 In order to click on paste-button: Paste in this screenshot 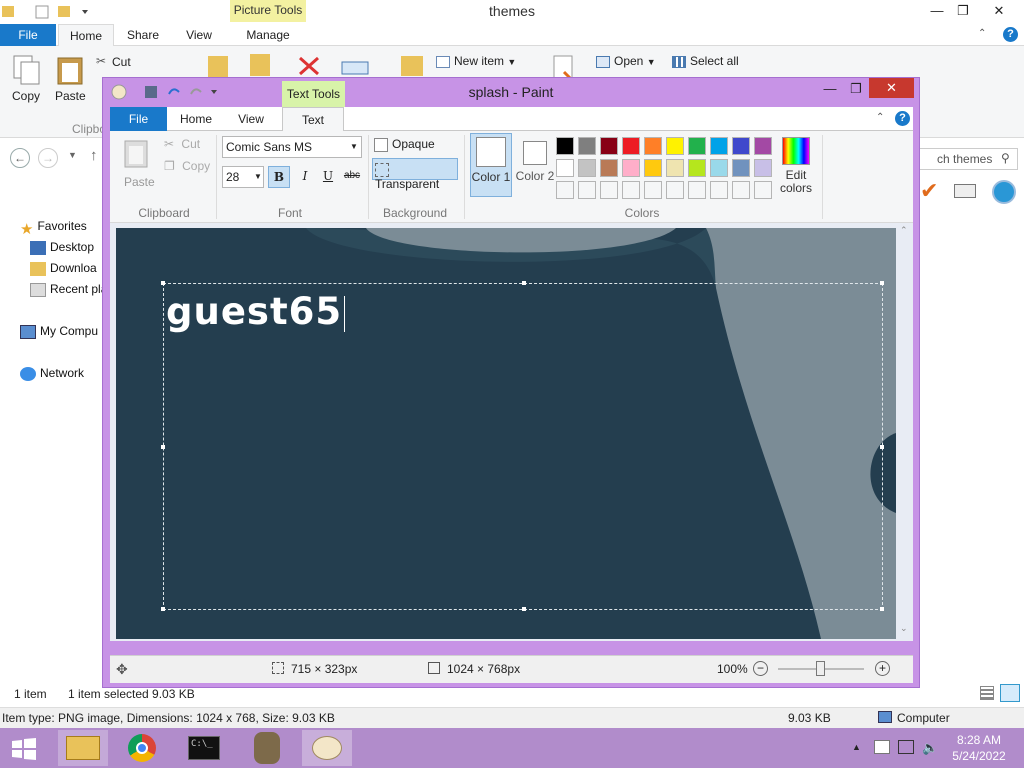, I will do `click(70, 96)`.